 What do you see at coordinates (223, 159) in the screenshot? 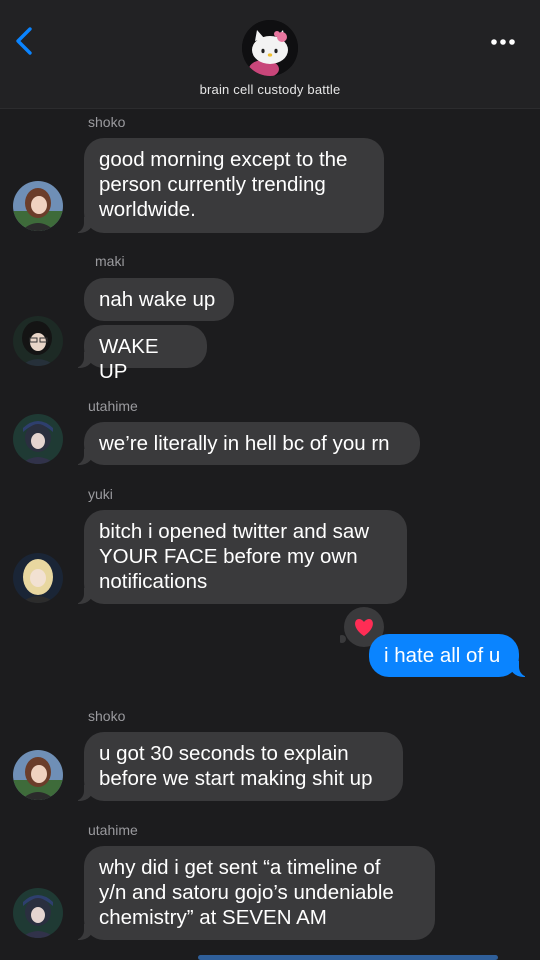
I see `message-line: good morning except to the` at bounding box center [223, 159].